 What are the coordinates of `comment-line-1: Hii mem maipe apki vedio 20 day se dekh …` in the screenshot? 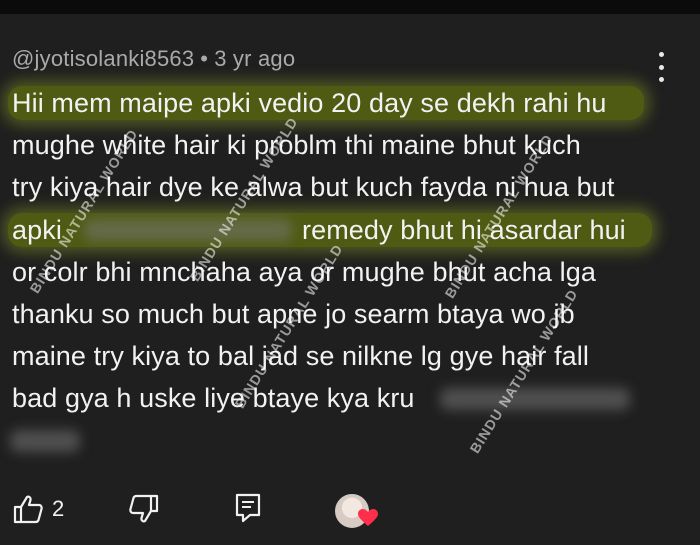 It's located at (309, 103).